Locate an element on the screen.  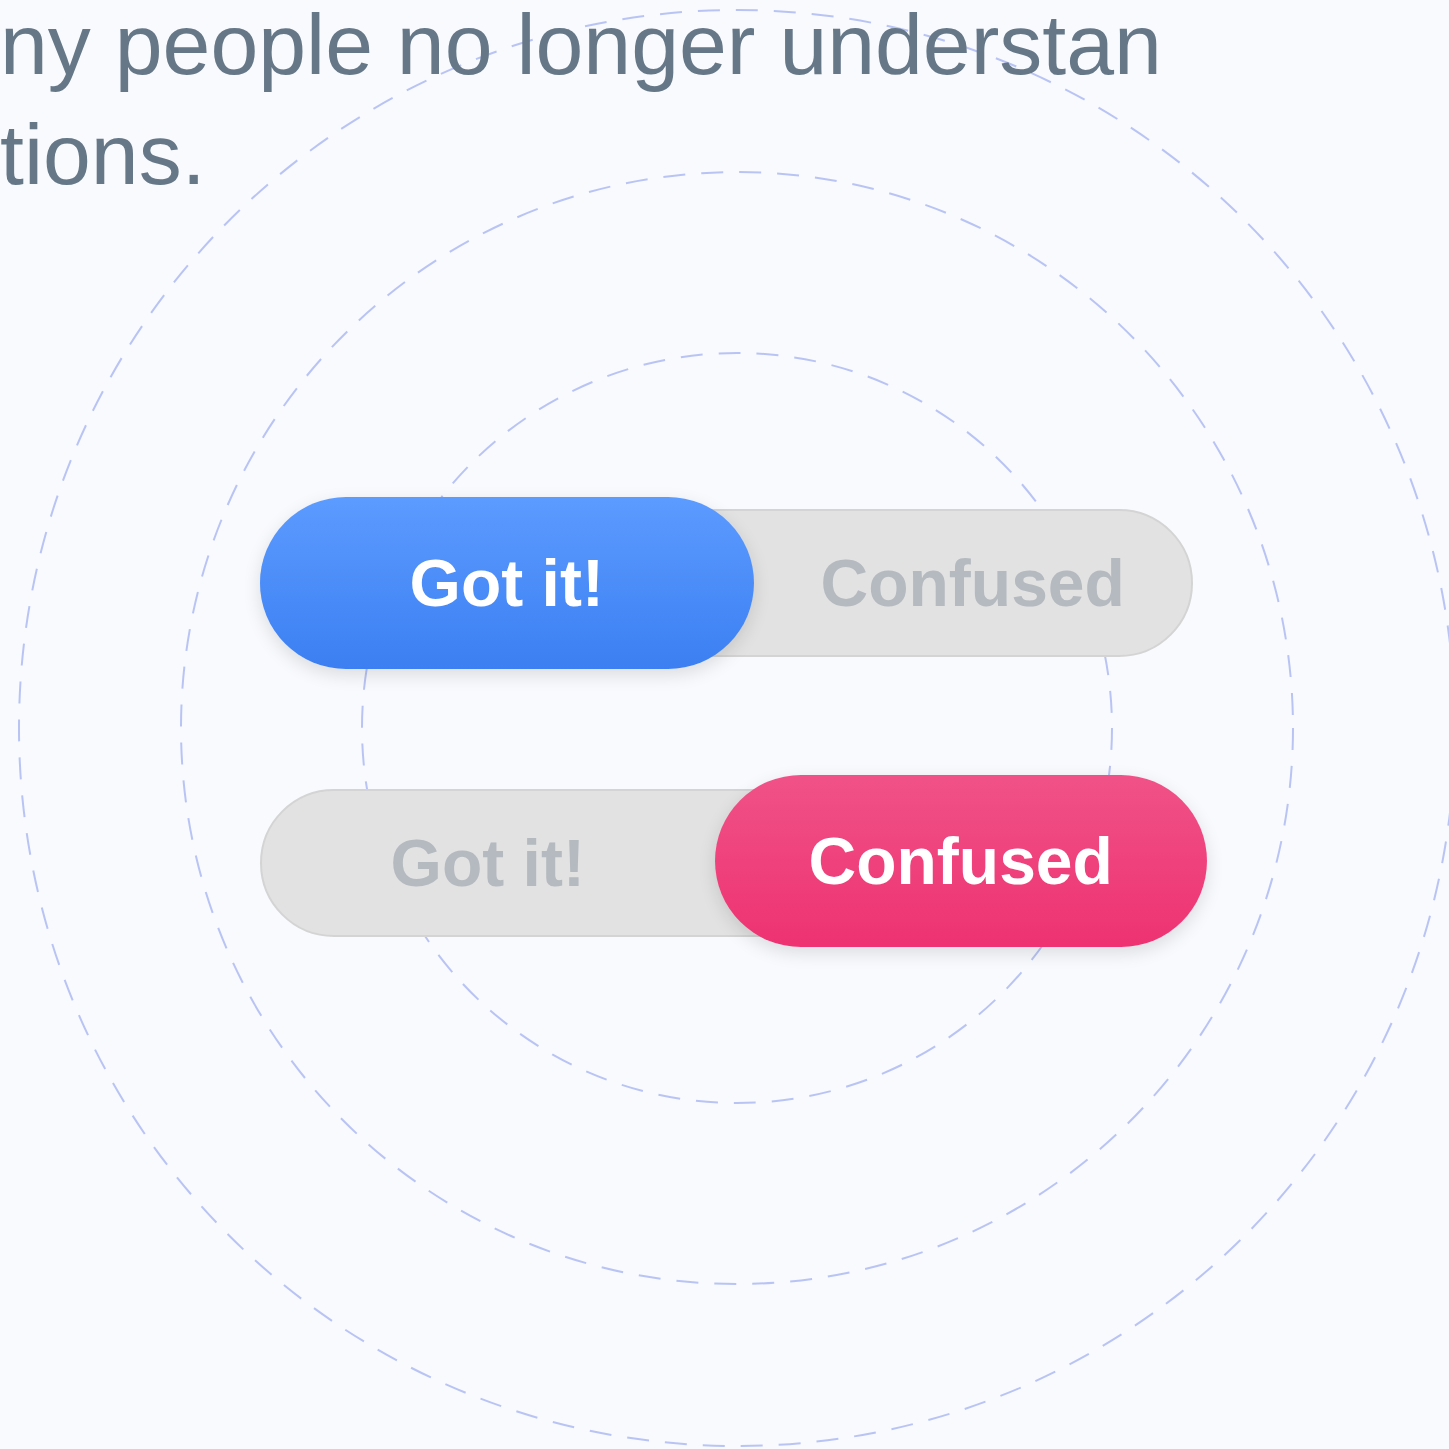
heading-text: ny people no longer understan is located at coordinates (581, 47).